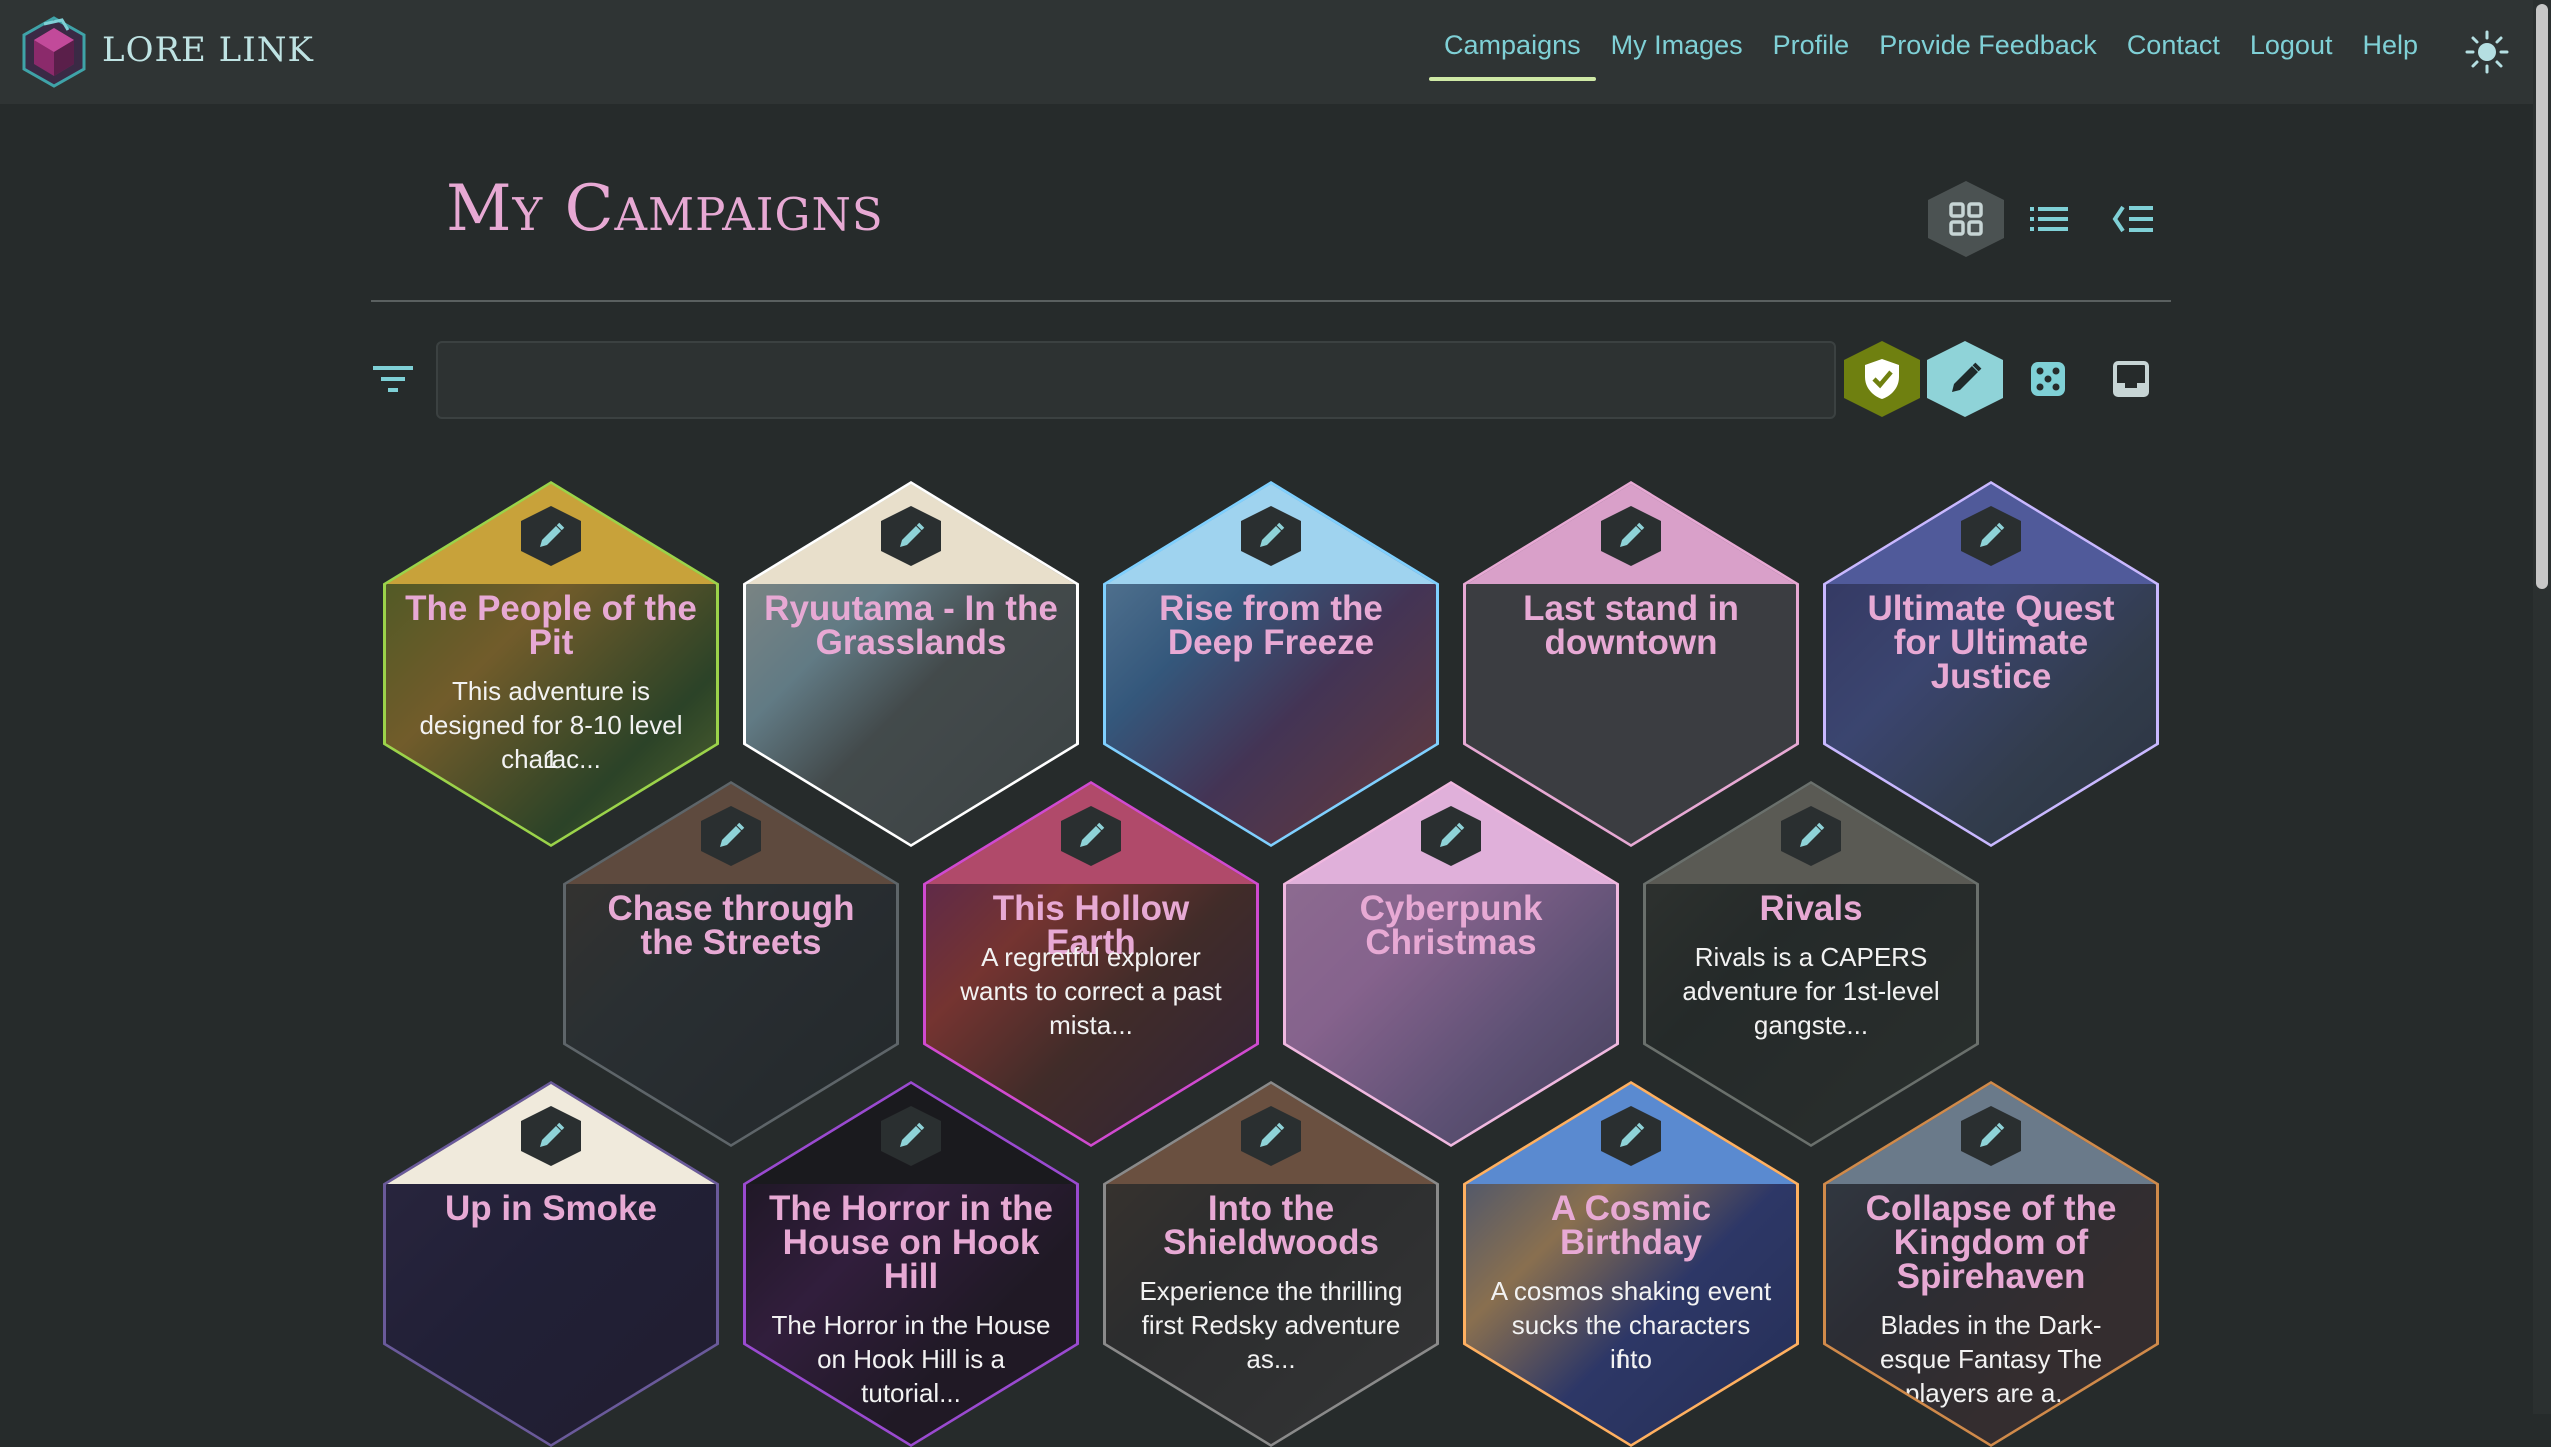 The width and height of the screenshot is (2551, 1447). Describe the element at coordinates (54, 52) in the screenshot. I see `lore-link-logo-icon` at that location.